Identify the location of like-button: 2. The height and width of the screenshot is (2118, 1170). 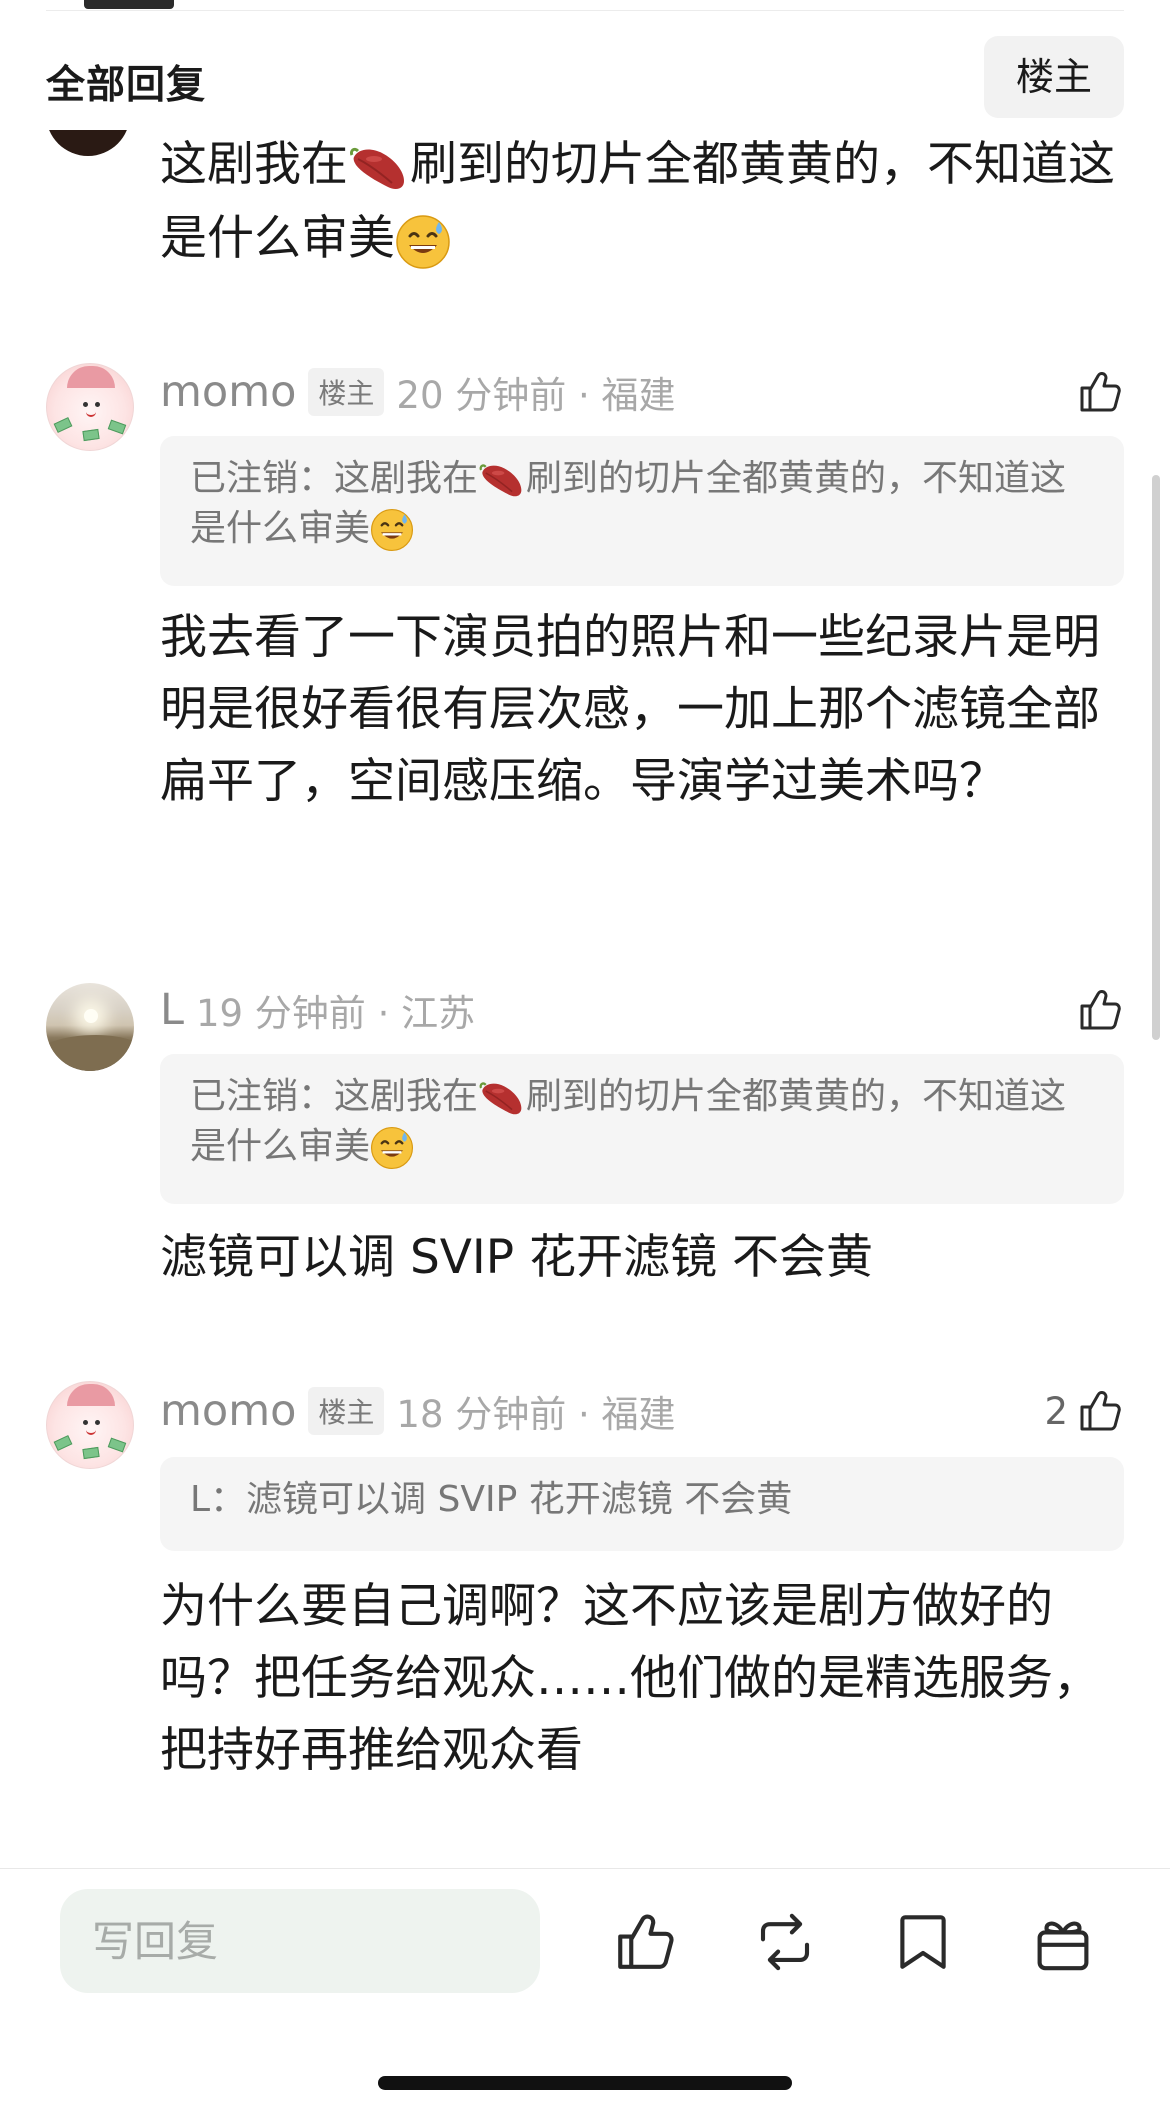
(1084, 1411).